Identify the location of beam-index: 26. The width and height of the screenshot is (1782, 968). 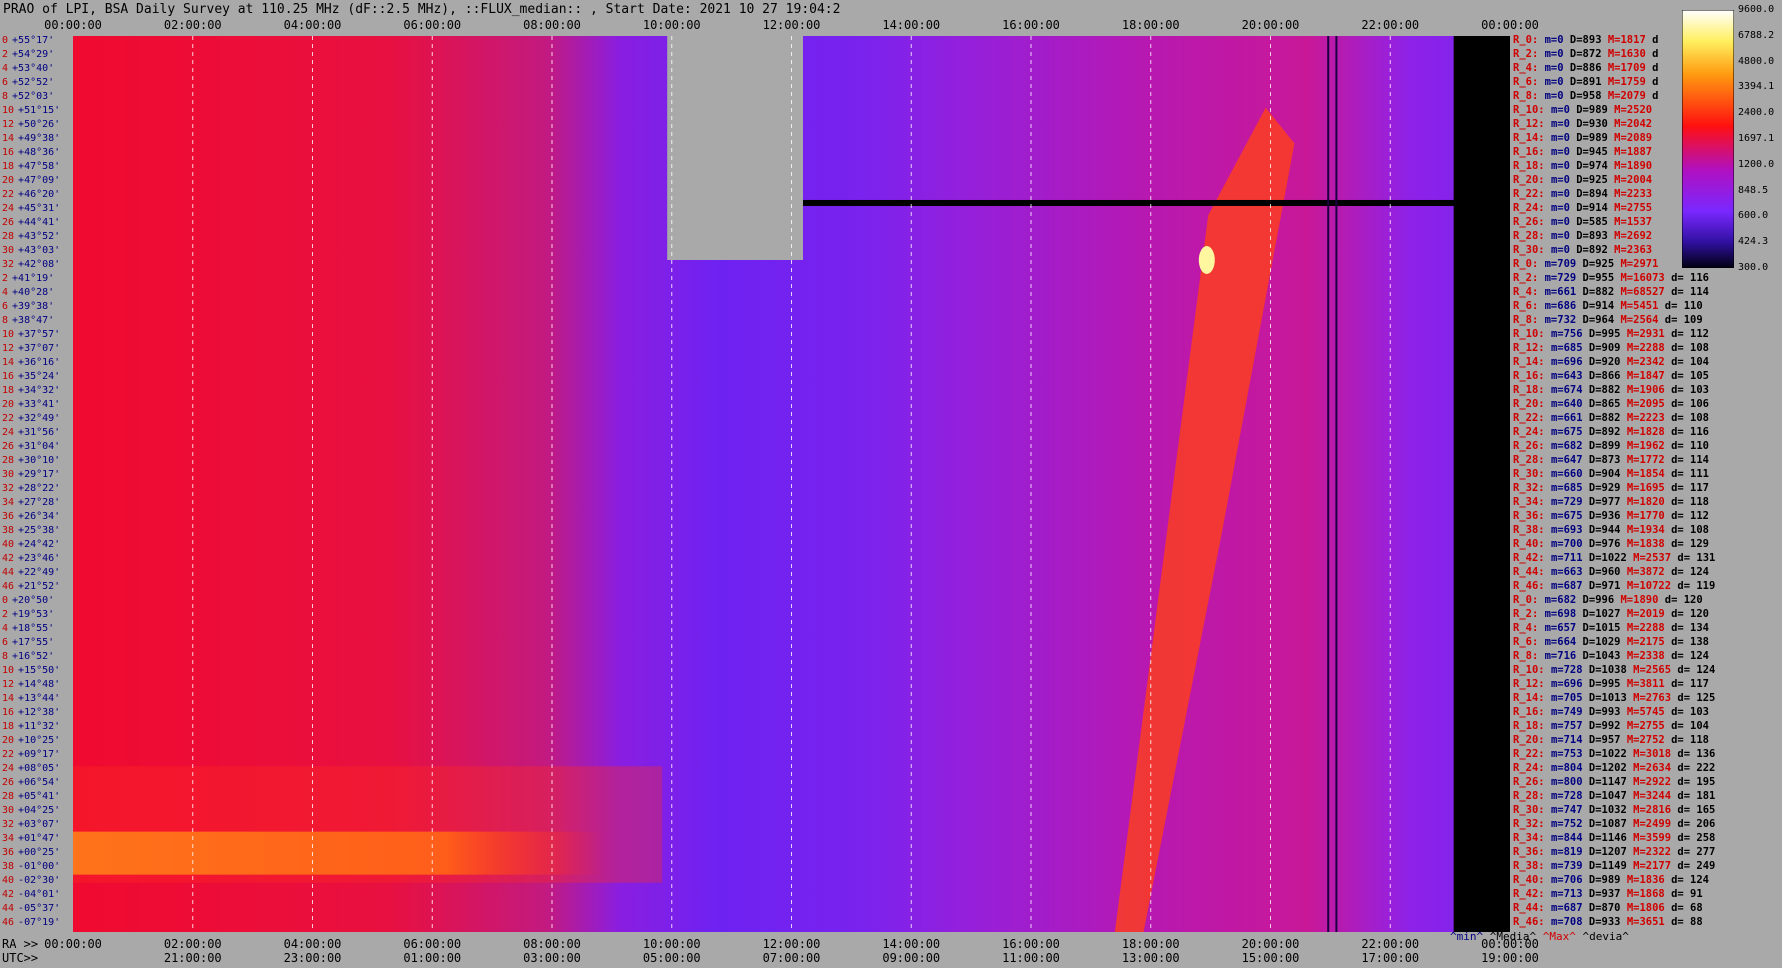
(8, 446).